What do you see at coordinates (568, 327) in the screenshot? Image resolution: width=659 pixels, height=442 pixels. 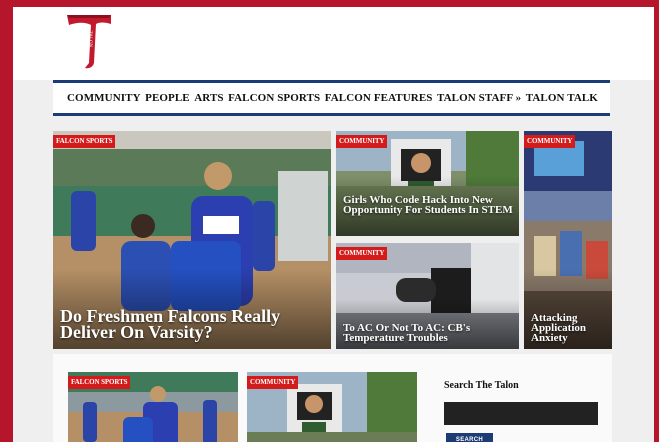 I see `story-headline: Attacking Application Anxiety` at bounding box center [568, 327].